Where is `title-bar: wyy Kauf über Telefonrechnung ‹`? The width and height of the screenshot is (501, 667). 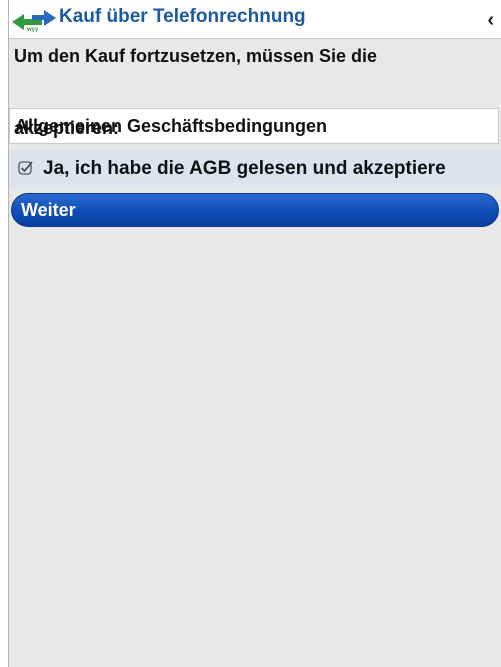 title-bar: wyy Kauf über Telefonrechnung ‹ is located at coordinates (255, 19).